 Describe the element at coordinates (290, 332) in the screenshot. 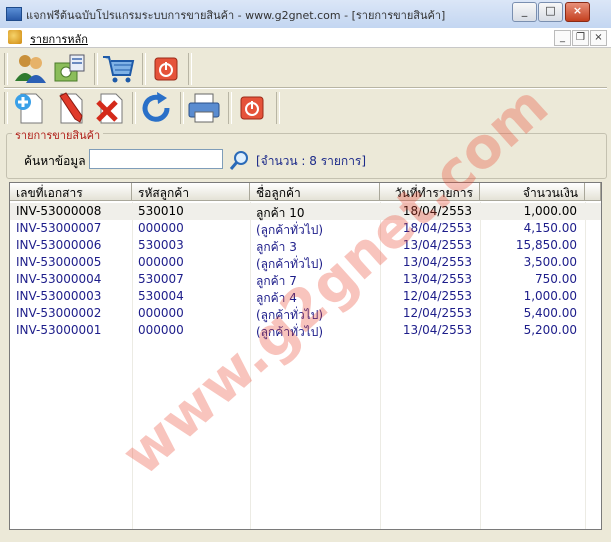

I see `cell-customer-name: (ลูกค้าทั่วไป)` at that location.